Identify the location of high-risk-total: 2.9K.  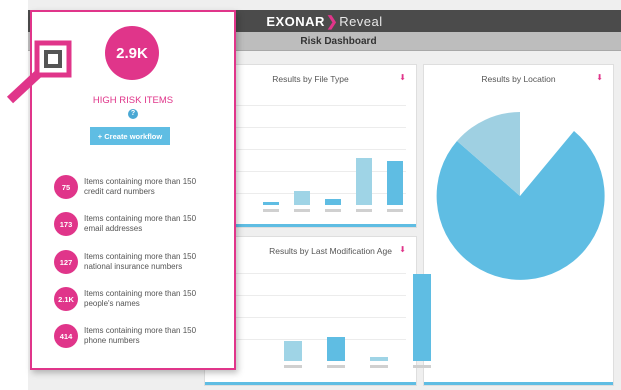
(132, 53).